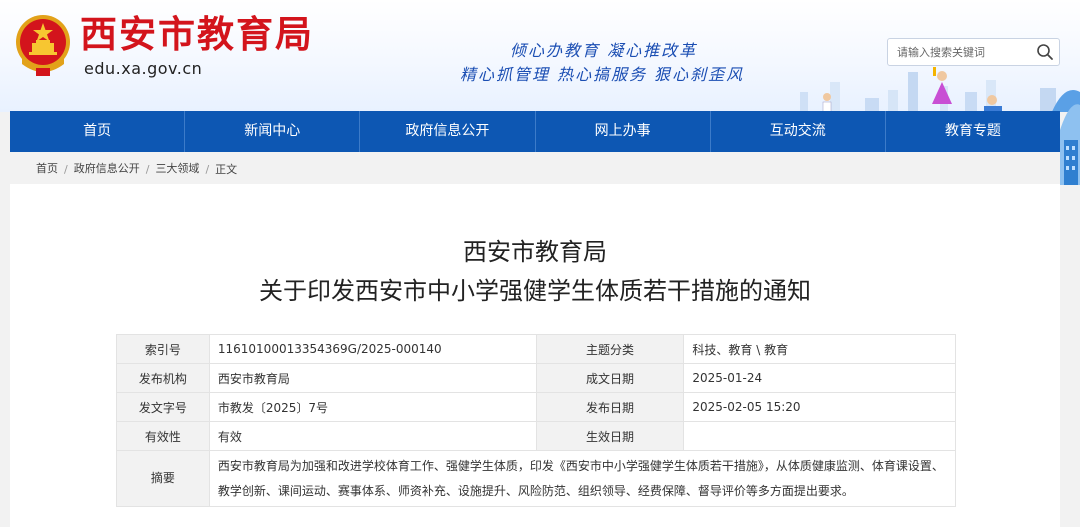 The image size is (1080, 527). Describe the element at coordinates (623, 131) in the screenshot. I see `nav-item-online-service: 网上办事` at that location.